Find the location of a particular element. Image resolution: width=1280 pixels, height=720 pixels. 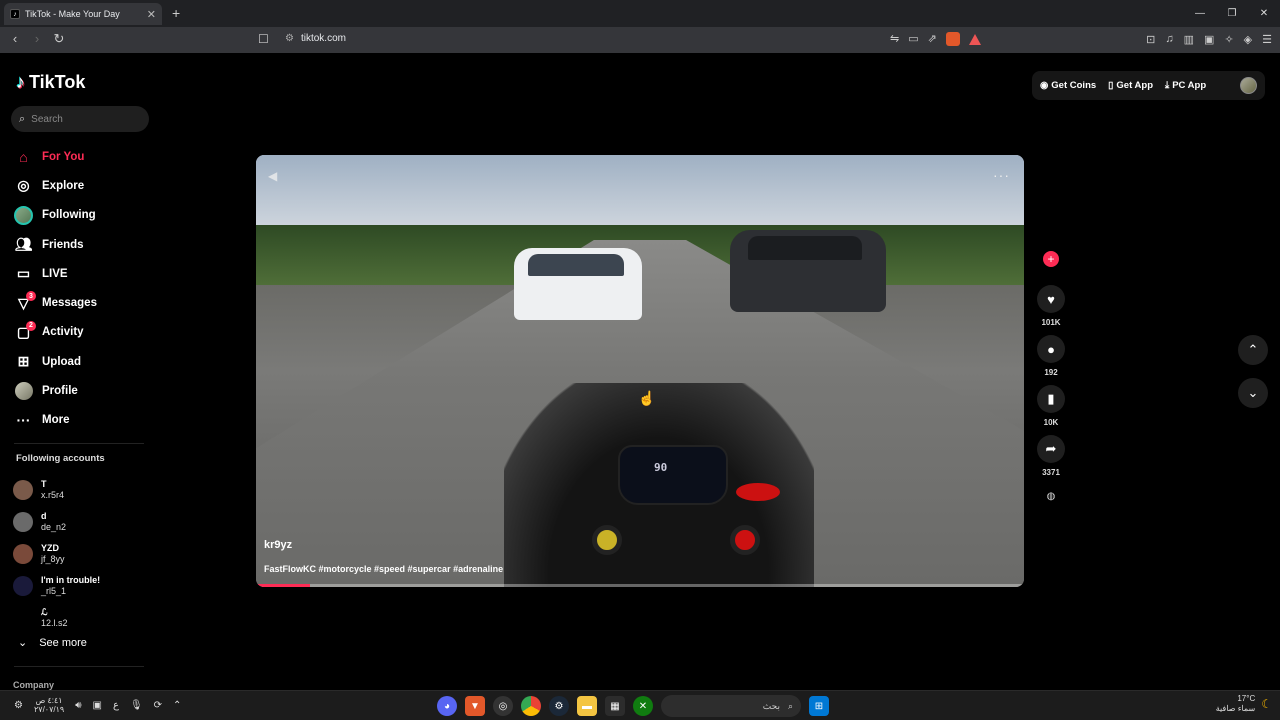

following-account: Tx.r5r4 is located at coordinates (56, 490).